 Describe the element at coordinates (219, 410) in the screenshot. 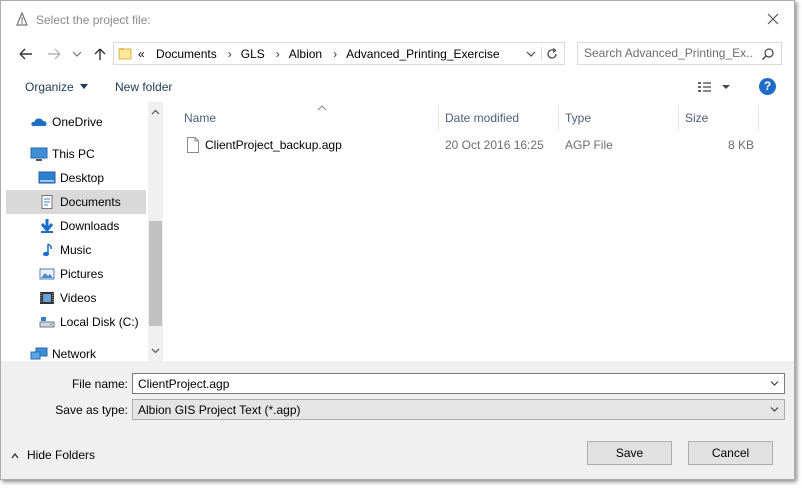

I see `save-type-value: Albion GIS Project Text (*.agp)` at that location.